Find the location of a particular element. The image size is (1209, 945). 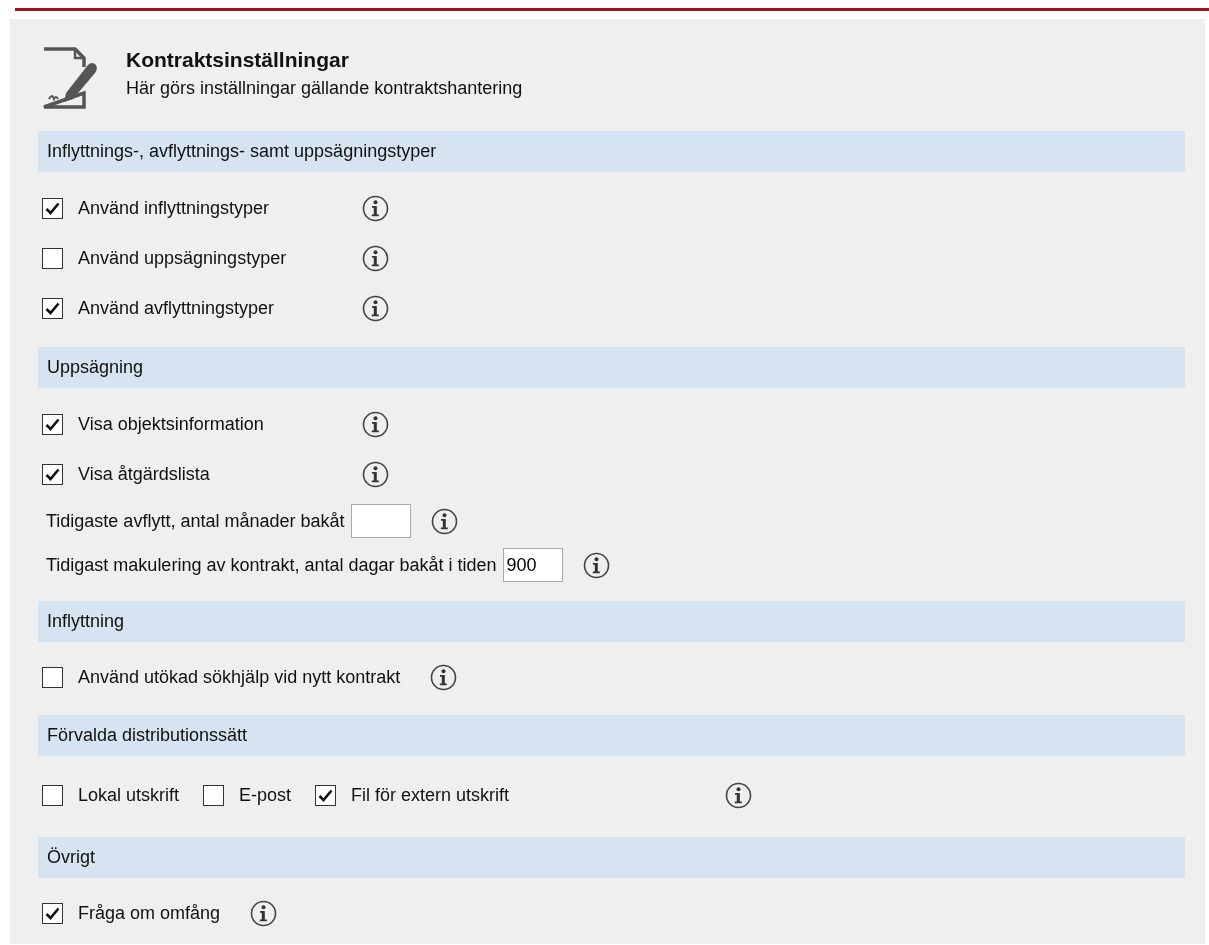

checkbox-label: E-post is located at coordinates (265, 795).